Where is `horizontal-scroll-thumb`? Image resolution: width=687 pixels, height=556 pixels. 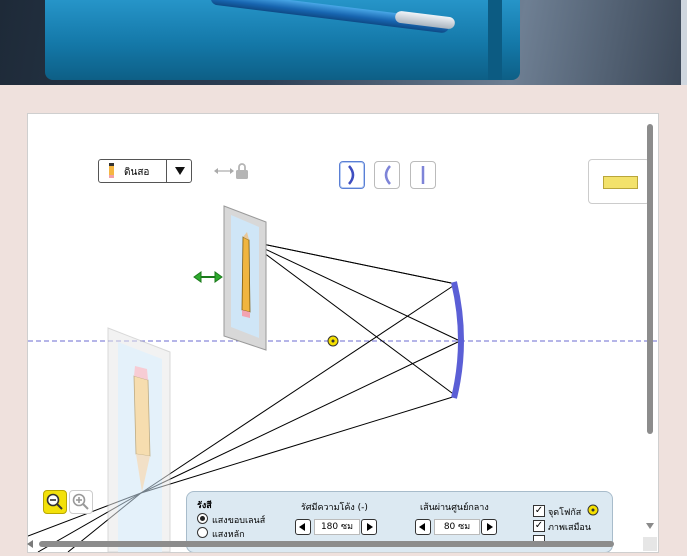
horizontal-scroll-thumb is located at coordinates (326, 544).